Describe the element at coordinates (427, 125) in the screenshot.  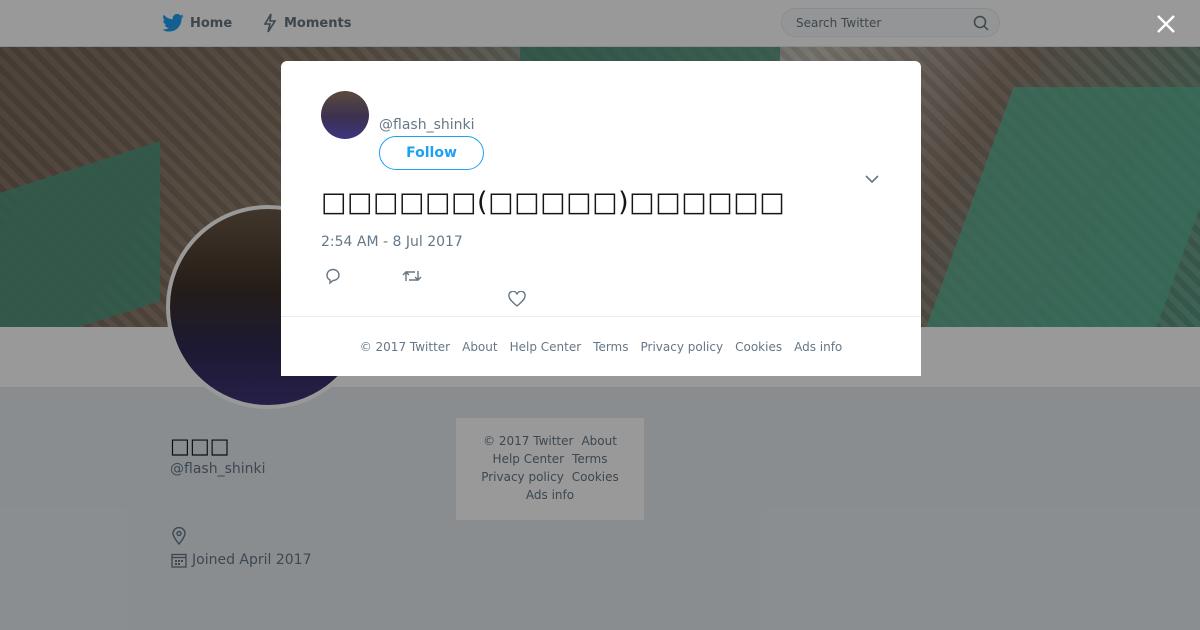
I see `tweet-author-handle: @flash_shinki` at that location.